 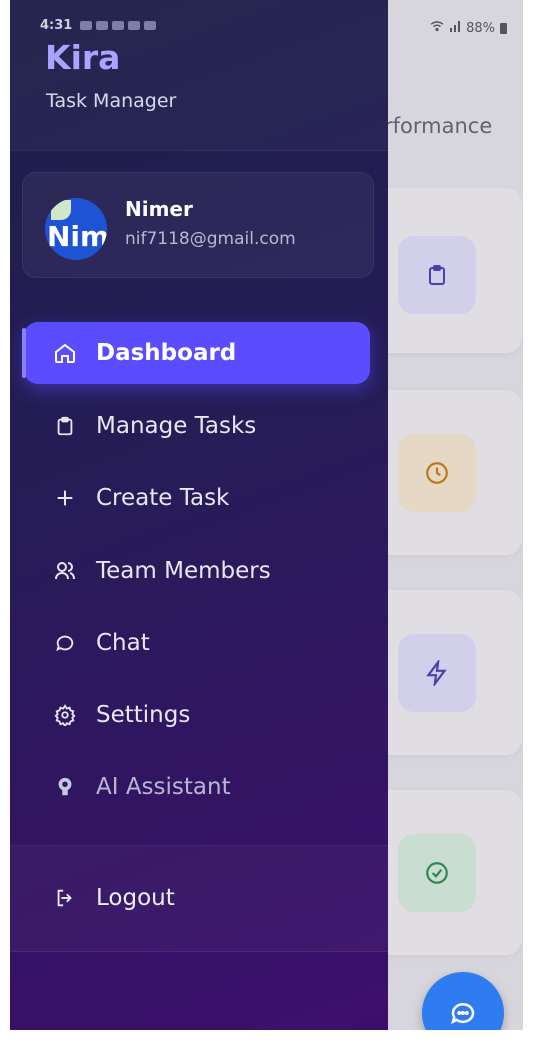 I want to click on status-bar: 4:31, so click(x=214, y=29).